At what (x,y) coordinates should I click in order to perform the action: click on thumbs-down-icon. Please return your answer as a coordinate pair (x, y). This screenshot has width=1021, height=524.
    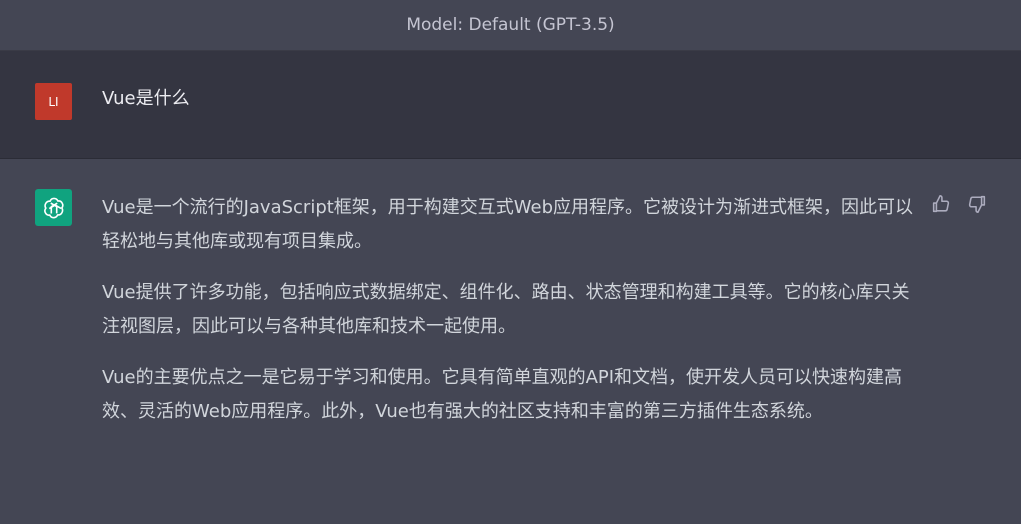
    Looking at the image, I should click on (977, 204).